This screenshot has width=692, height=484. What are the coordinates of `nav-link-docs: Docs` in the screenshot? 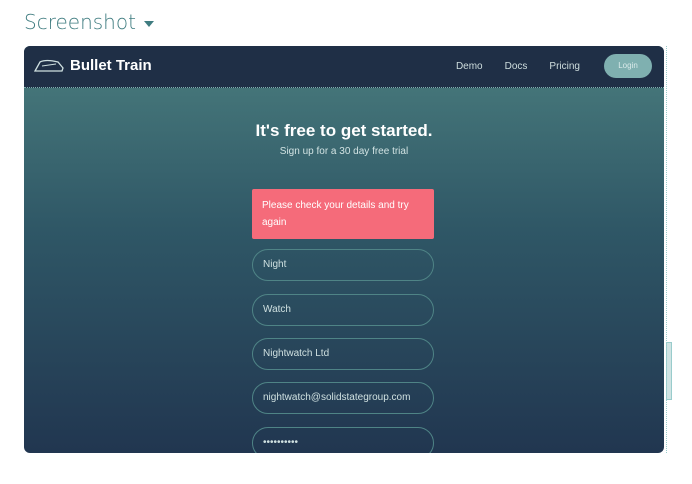 It's located at (516, 66).